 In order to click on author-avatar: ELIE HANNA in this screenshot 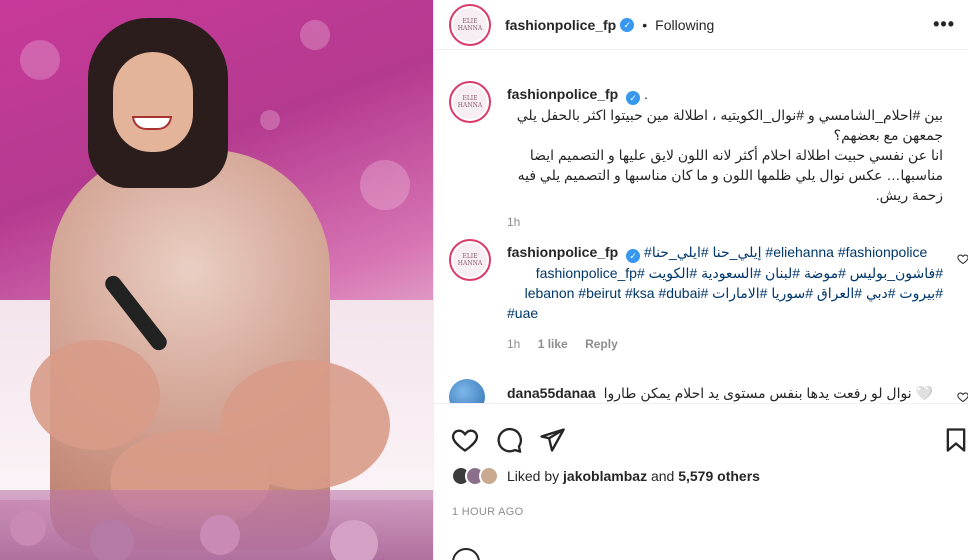, I will do `click(470, 24)`.